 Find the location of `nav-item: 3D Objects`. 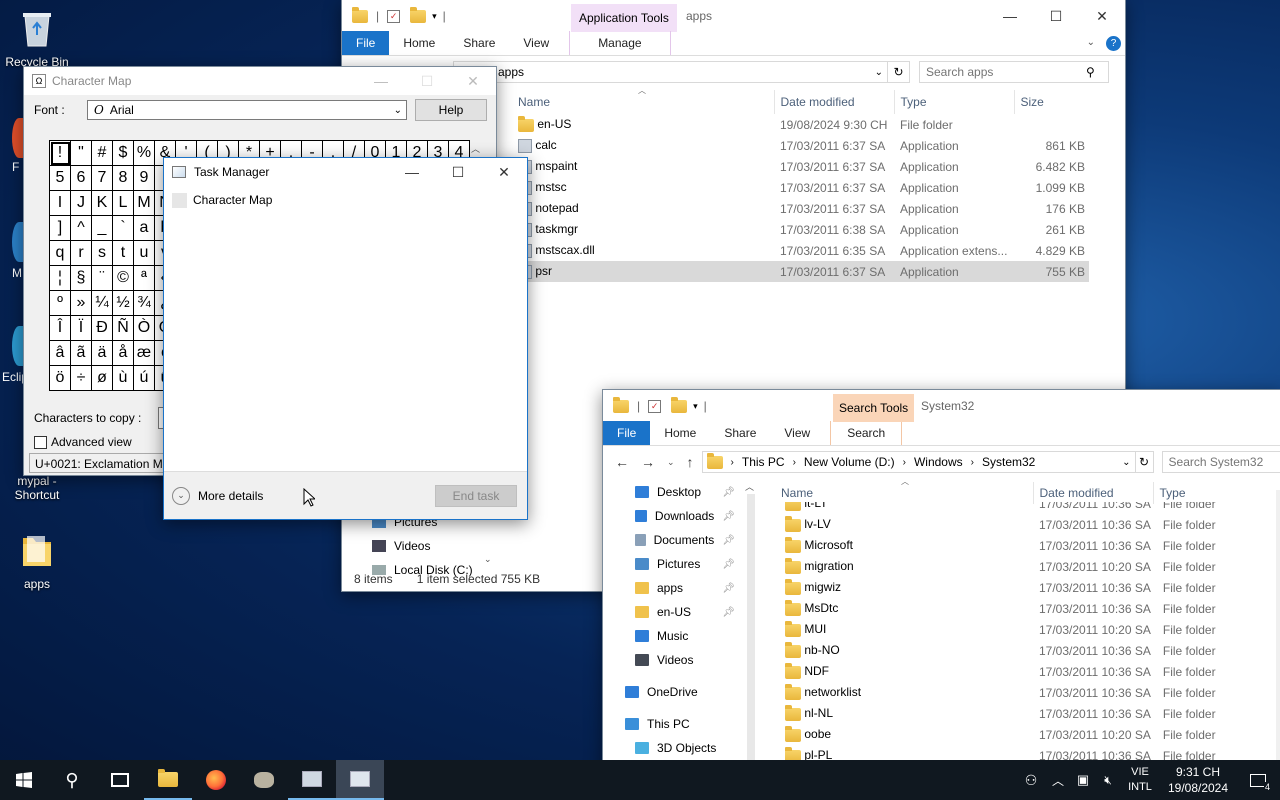

nav-item: 3D Objects is located at coordinates (673, 748).